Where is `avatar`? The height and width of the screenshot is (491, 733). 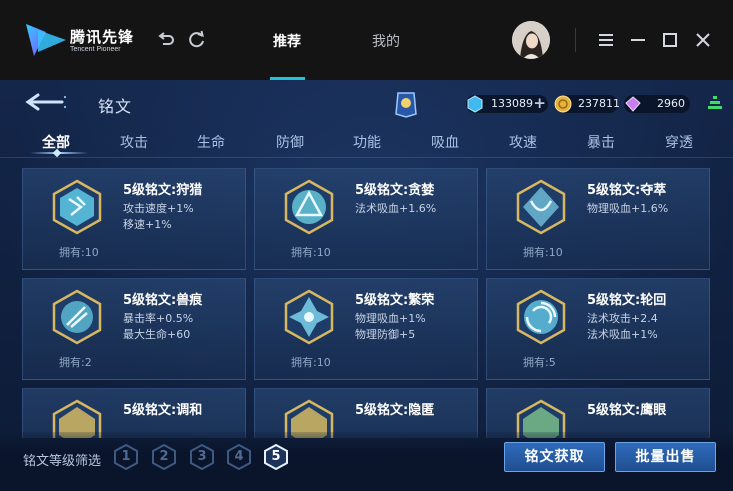 avatar is located at coordinates (531, 40).